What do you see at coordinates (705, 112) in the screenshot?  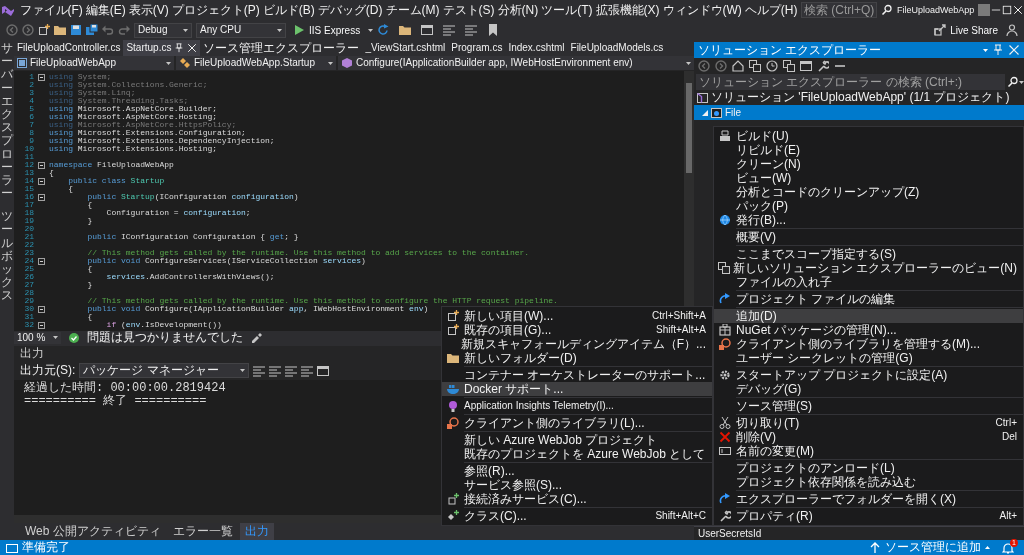 I see `expanded-icon` at bounding box center [705, 112].